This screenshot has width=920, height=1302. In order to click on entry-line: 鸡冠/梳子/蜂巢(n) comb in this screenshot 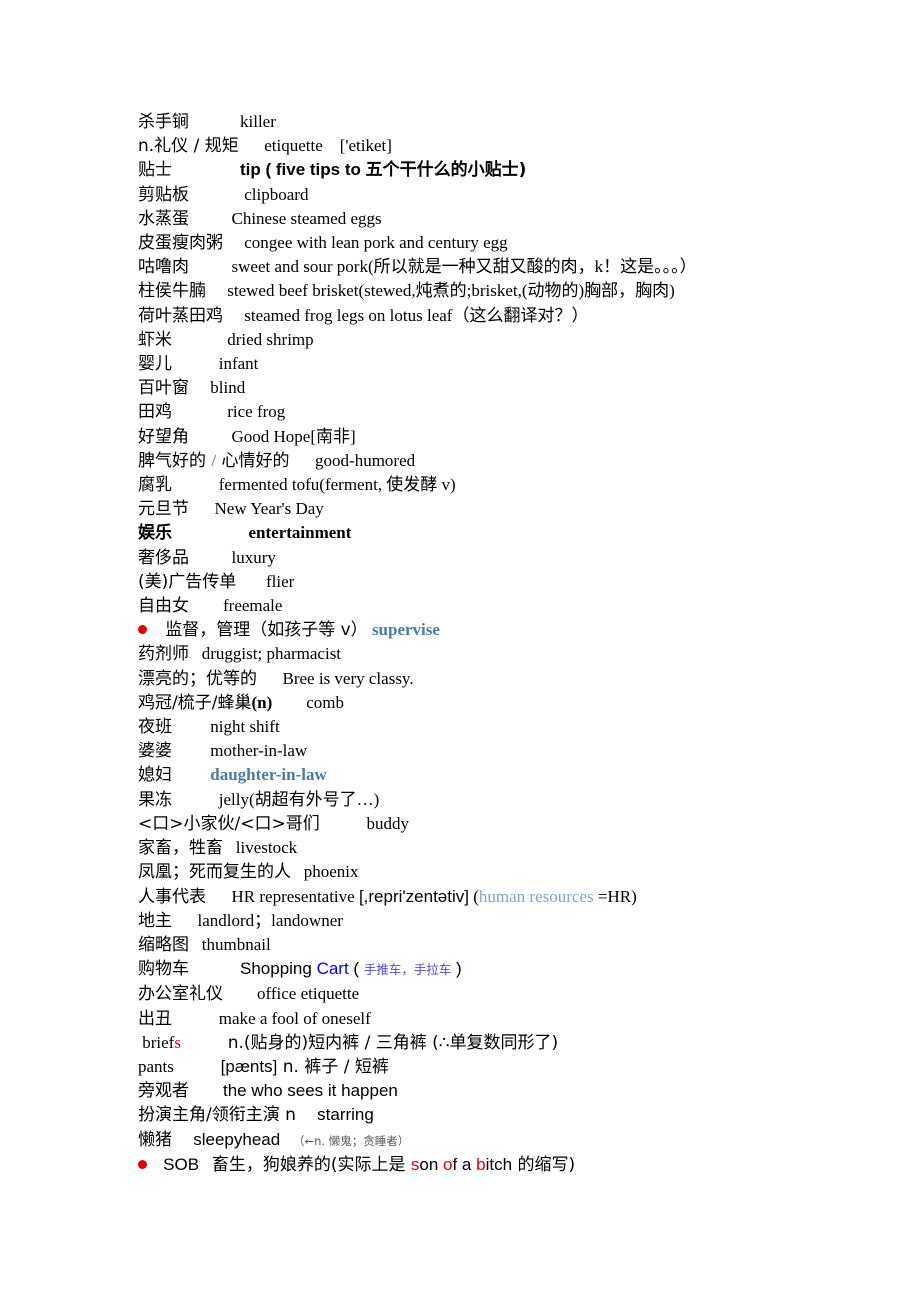, I will do `click(529, 703)`.